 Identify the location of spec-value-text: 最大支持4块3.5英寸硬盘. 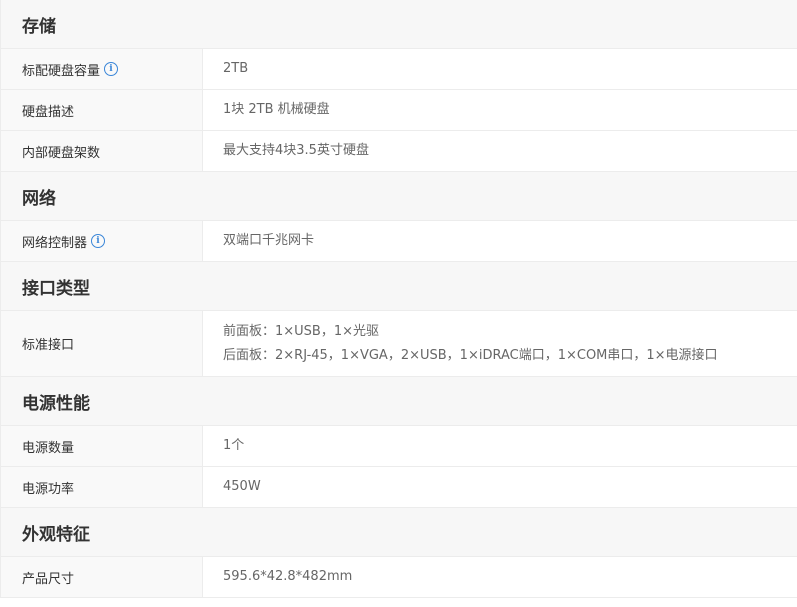
(296, 150).